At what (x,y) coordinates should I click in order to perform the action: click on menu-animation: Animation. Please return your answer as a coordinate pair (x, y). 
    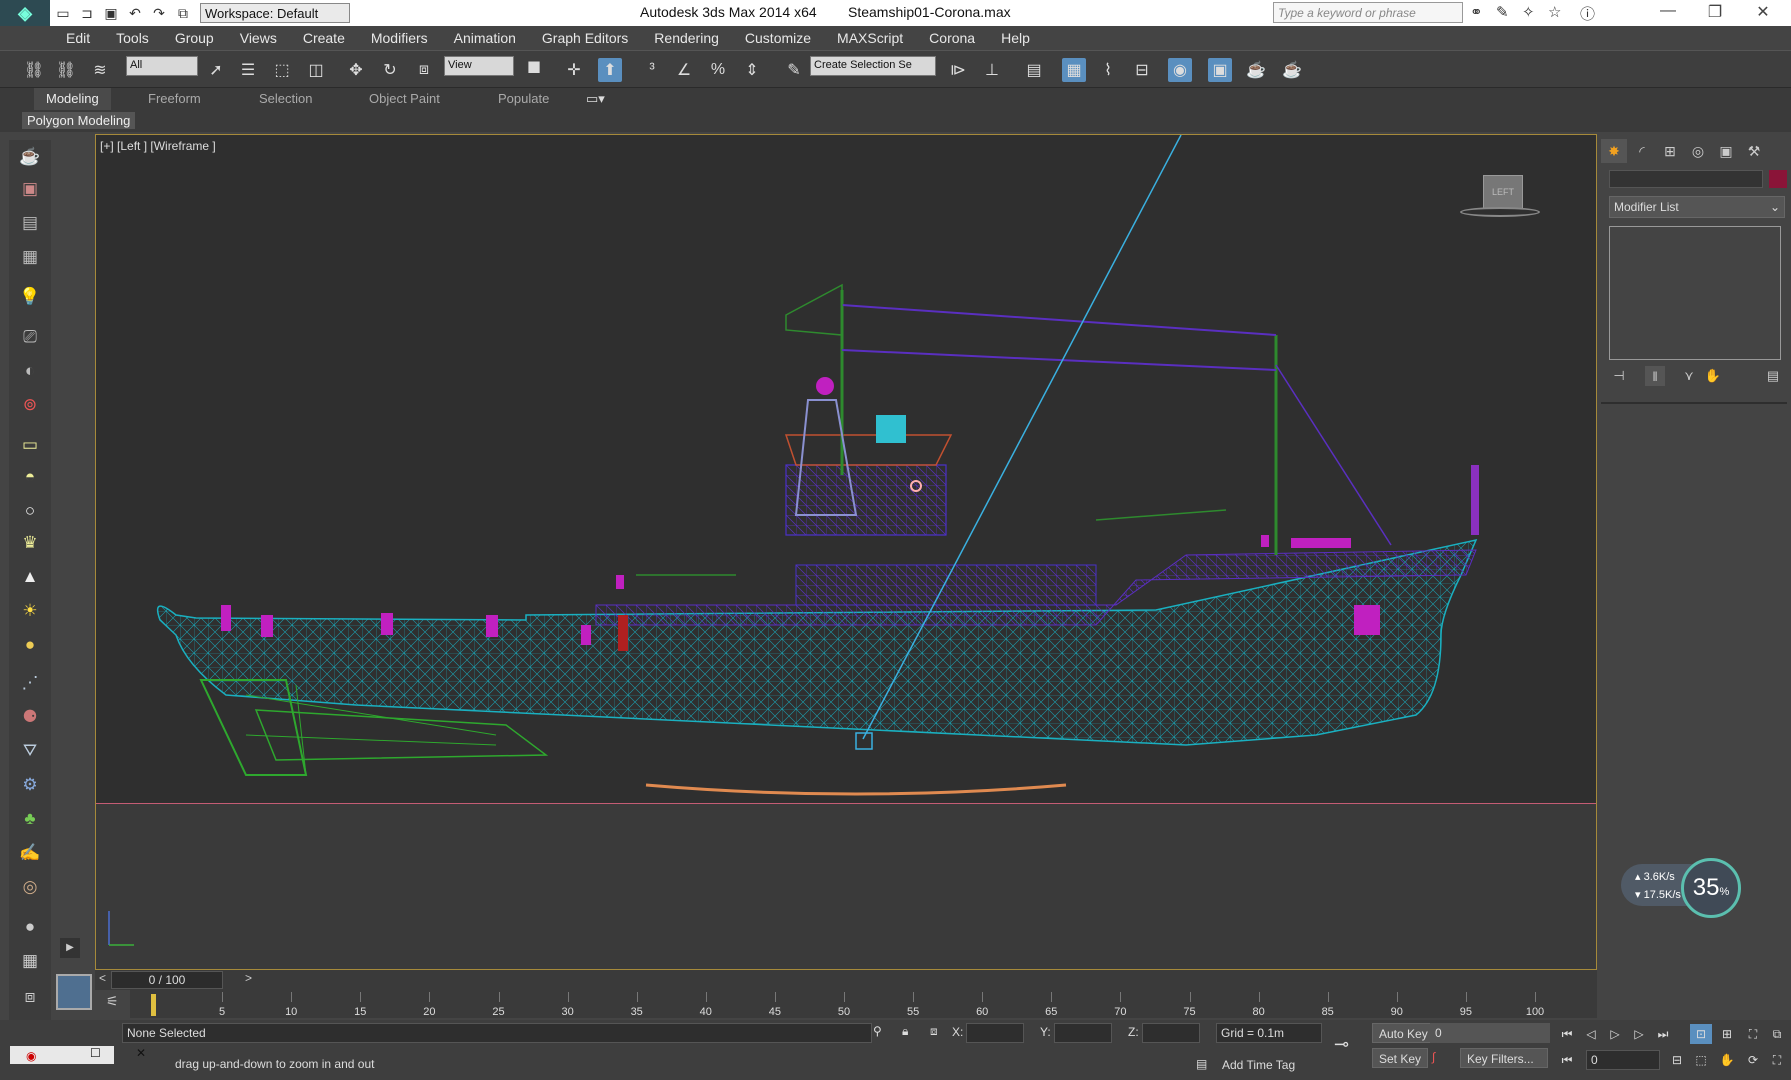
    Looking at the image, I should click on (485, 38).